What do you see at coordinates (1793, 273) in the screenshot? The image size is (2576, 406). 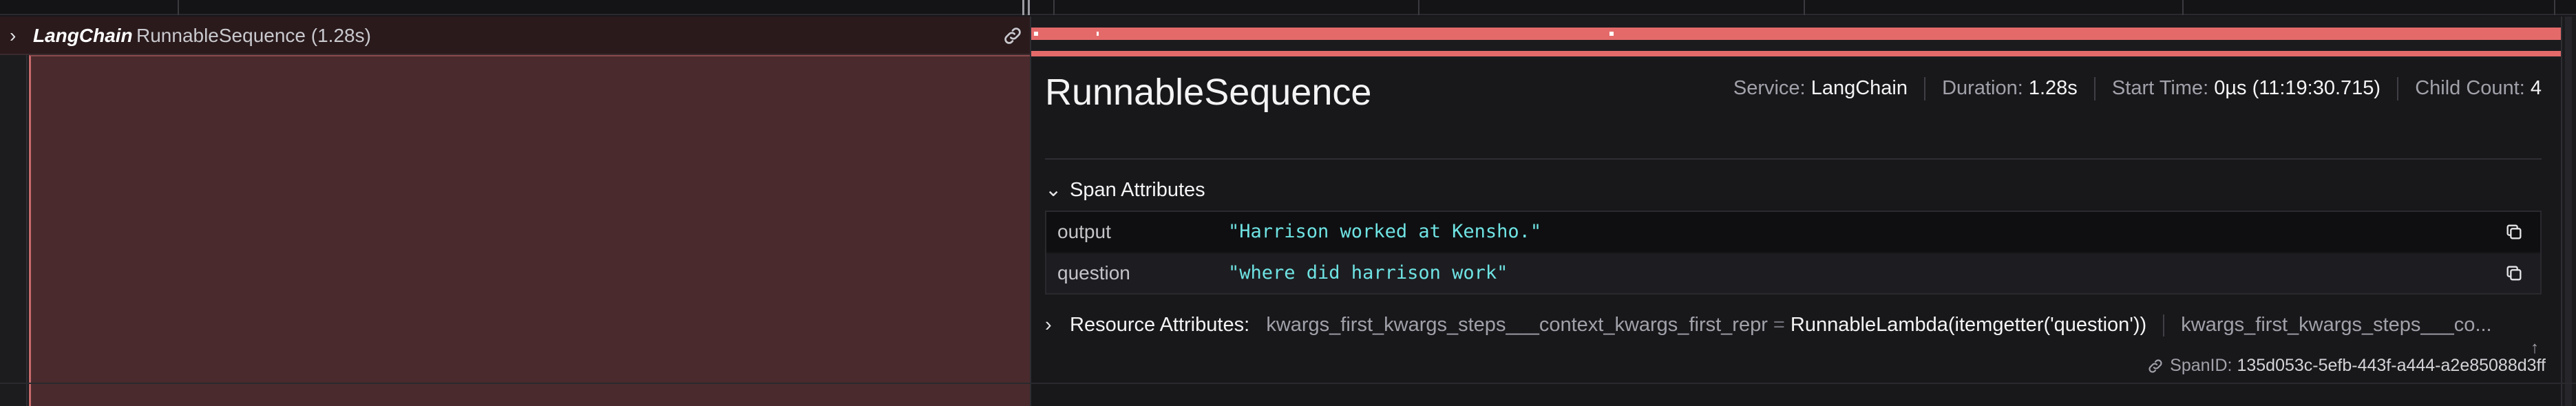 I see `attribute-row: question "where did harrison work"` at bounding box center [1793, 273].